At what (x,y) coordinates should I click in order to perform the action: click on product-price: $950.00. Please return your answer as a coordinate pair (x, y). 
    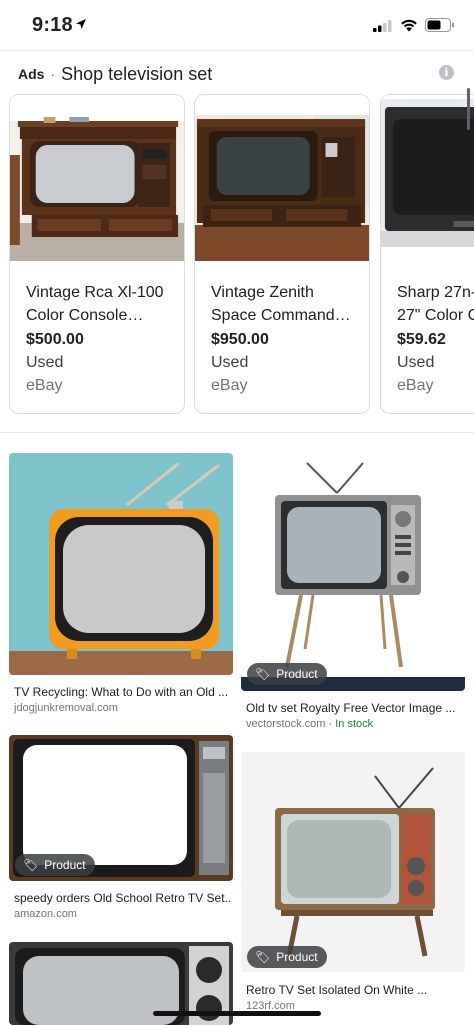
    Looking at the image, I should click on (240, 339).